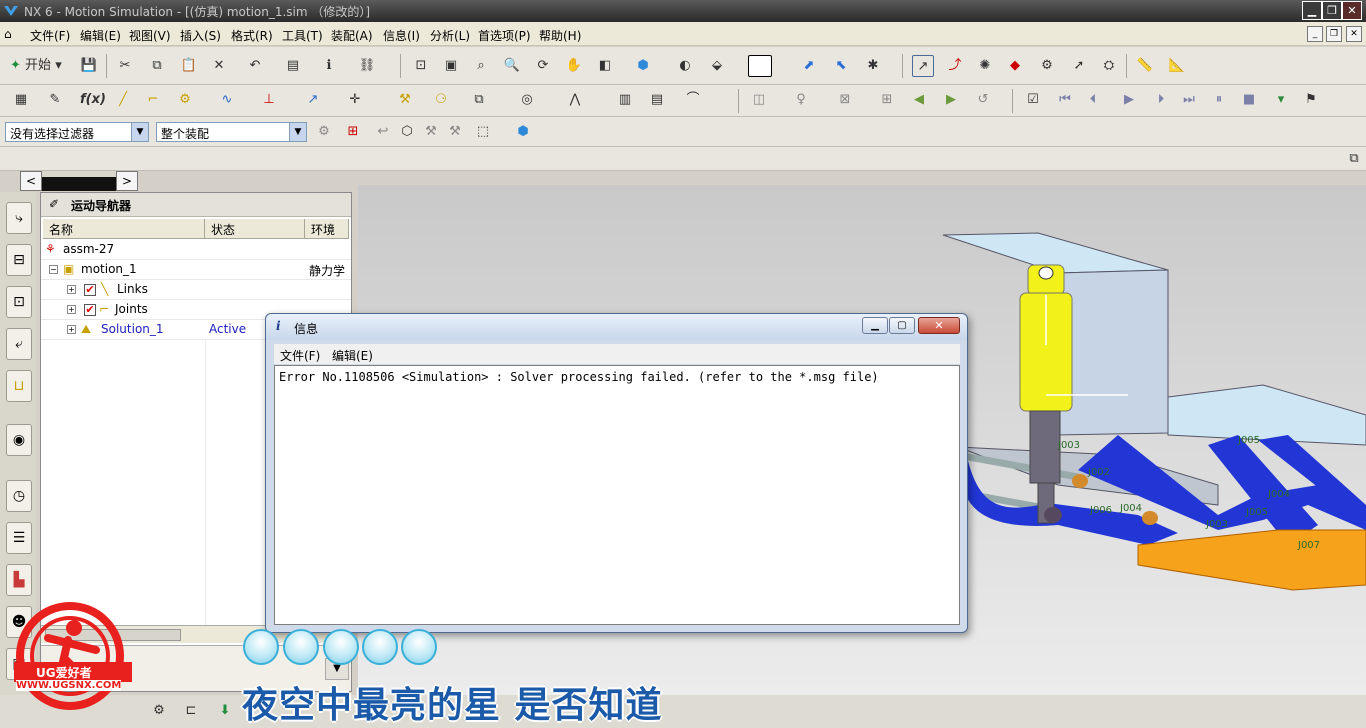  What do you see at coordinates (451, 66) in the screenshot?
I see `zoom-window-icon: ▣` at bounding box center [451, 66].